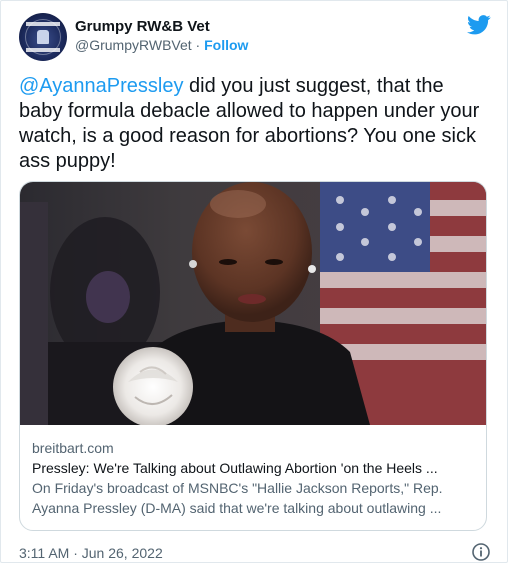 The width and height of the screenshot is (508, 563). I want to click on avatar, so click(43, 37).